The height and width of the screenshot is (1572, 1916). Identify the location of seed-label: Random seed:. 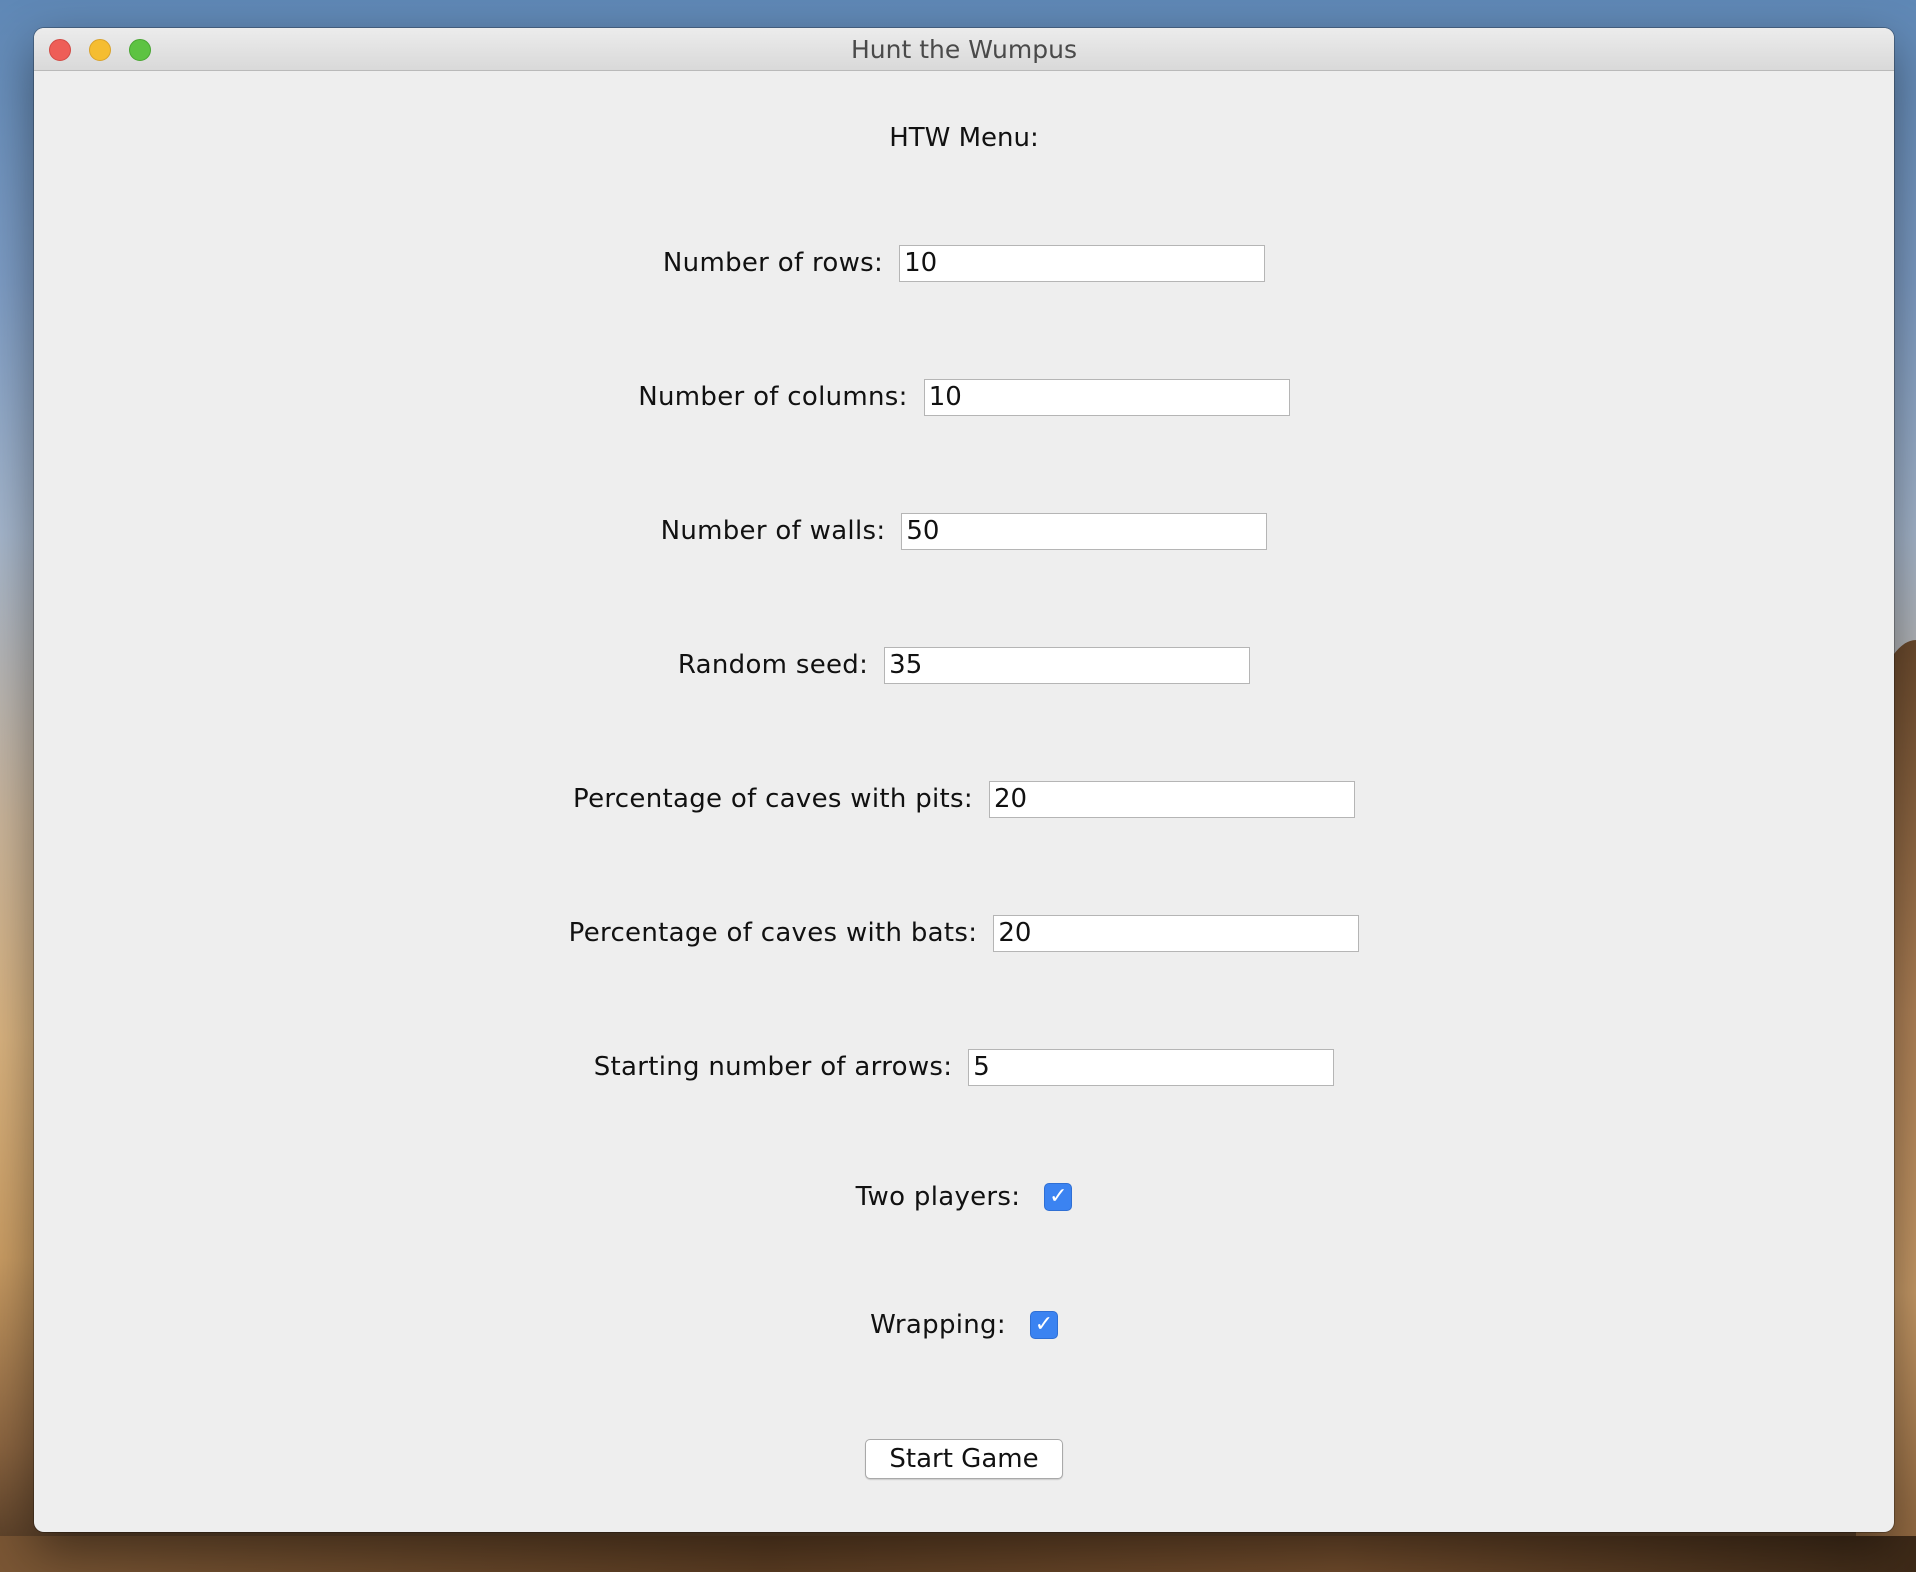
(773, 665).